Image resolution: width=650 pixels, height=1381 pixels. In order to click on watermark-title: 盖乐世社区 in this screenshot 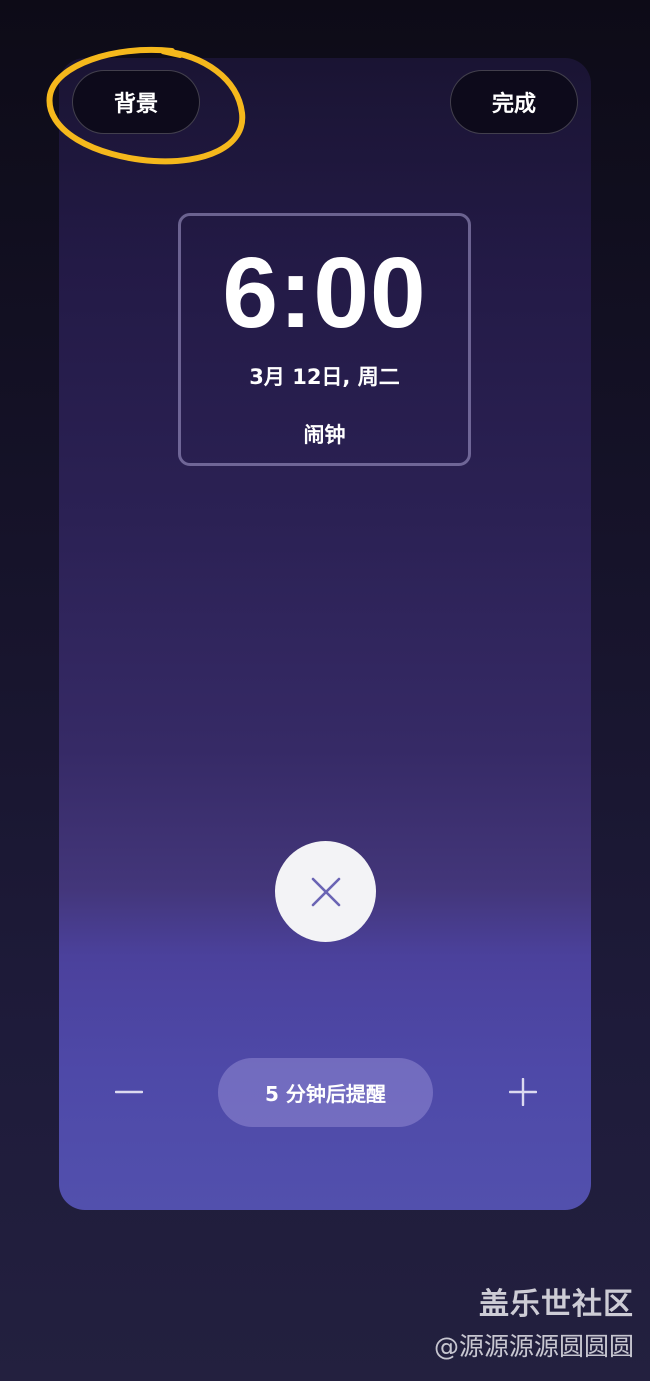, I will do `click(556, 1304)`.